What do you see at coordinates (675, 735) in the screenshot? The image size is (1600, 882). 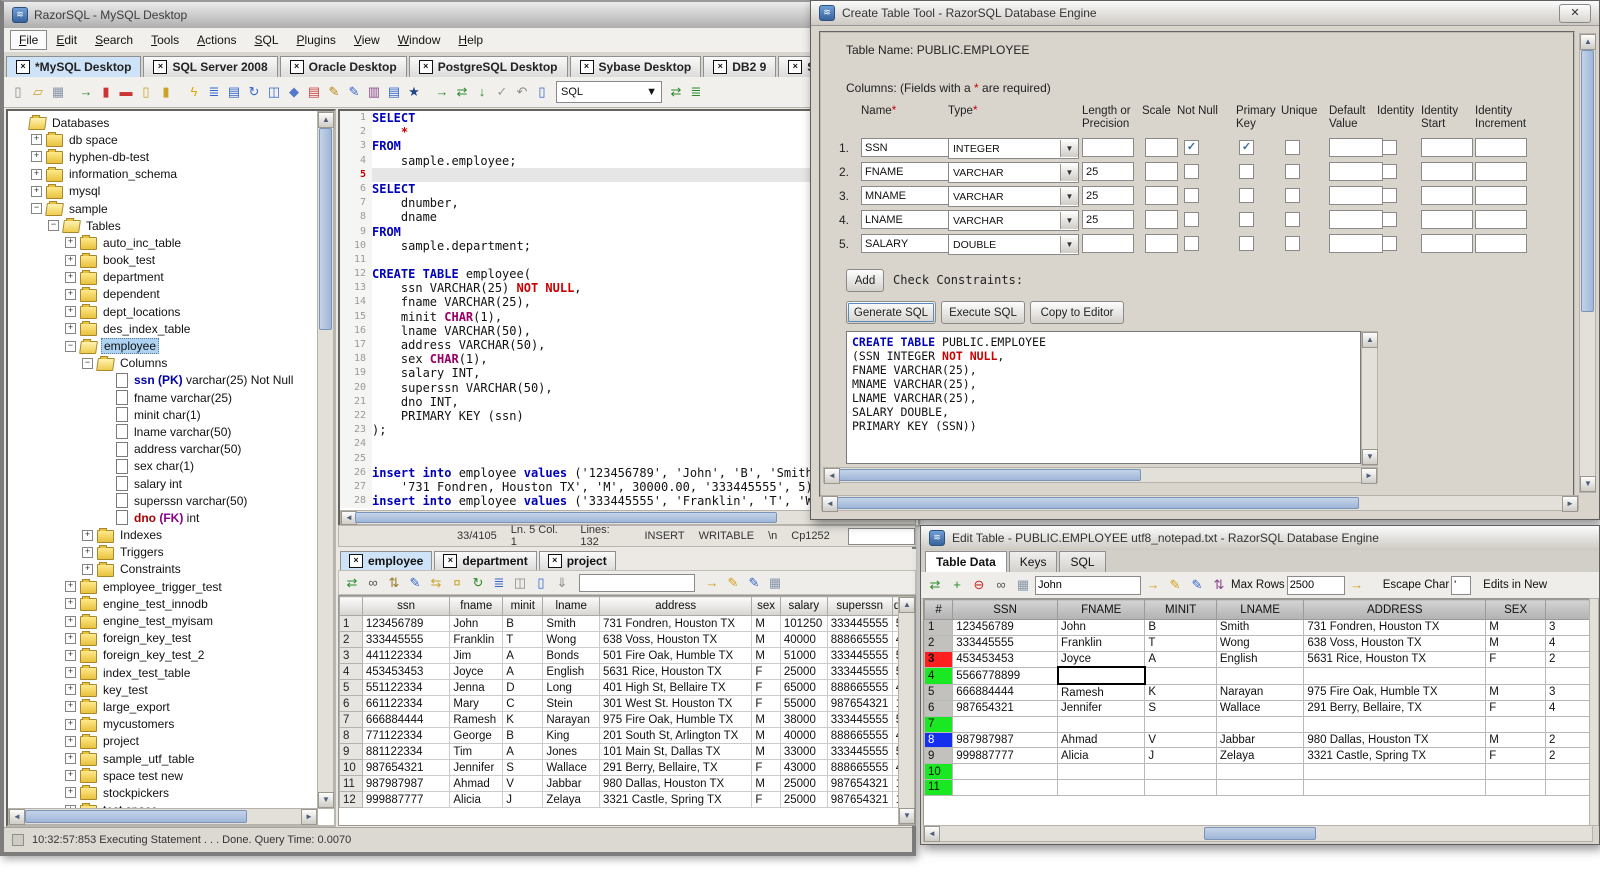 I see `cell: 201 South St, Arlington TX` at bounding box center [675, 735].